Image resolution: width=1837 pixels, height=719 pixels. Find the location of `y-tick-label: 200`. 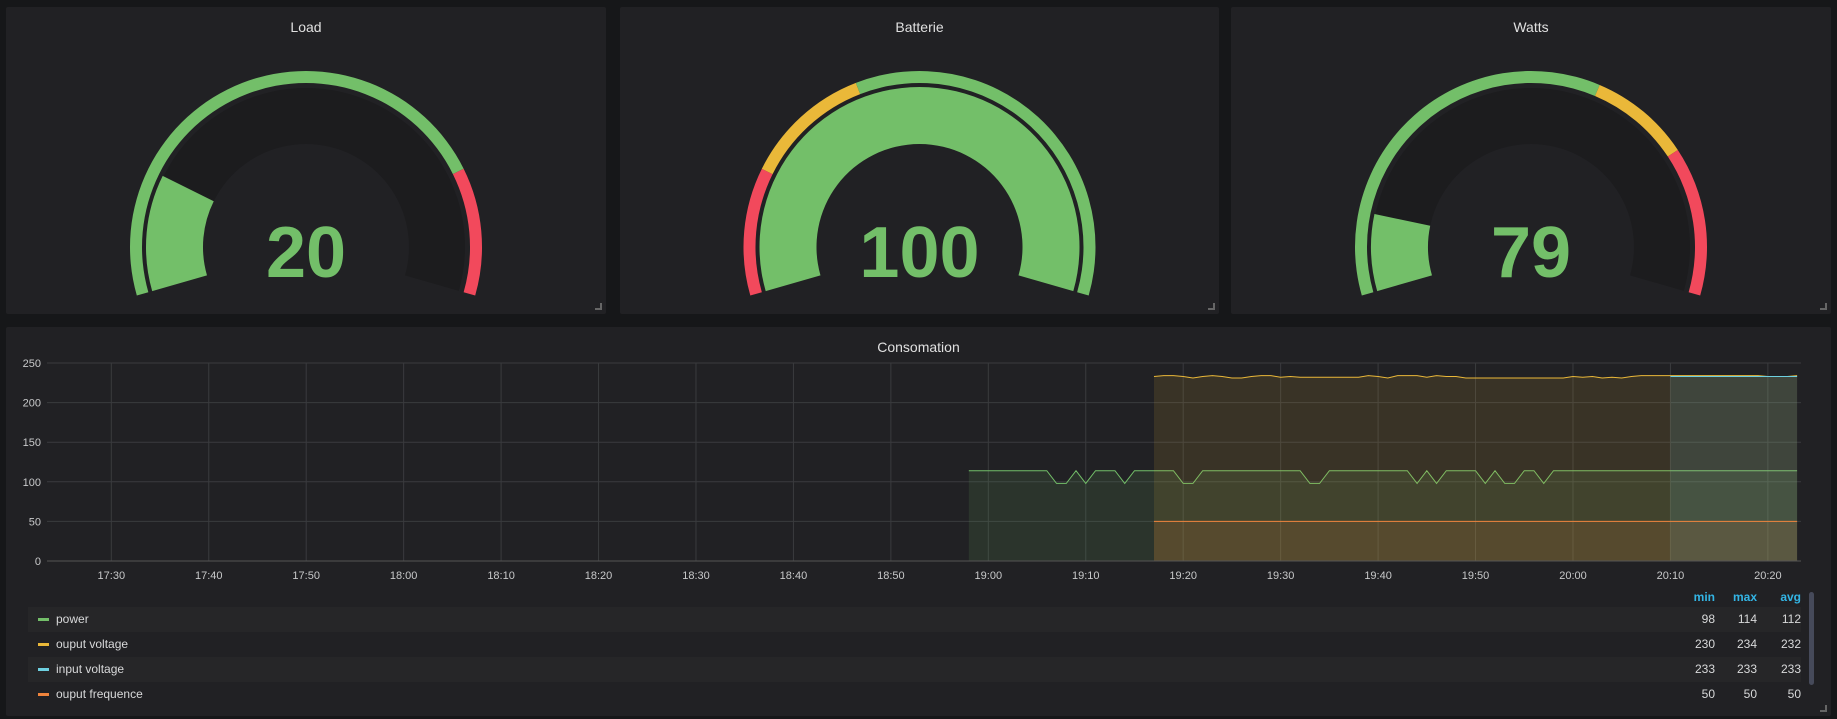

y-tick-label: 200 is located at coordinates (32, 404).